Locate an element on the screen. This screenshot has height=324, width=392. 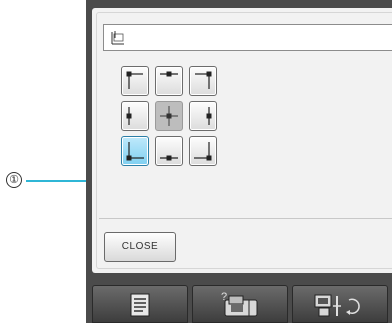
pattern-preview-box is located at coordinates (247, 37).